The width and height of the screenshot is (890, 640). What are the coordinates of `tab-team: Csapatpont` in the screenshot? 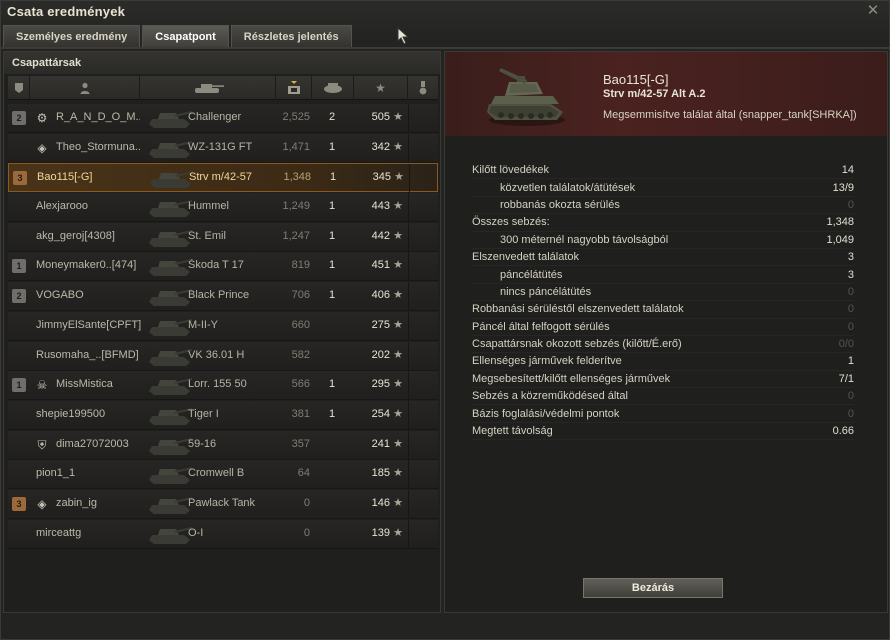 It's located at (185, 36).